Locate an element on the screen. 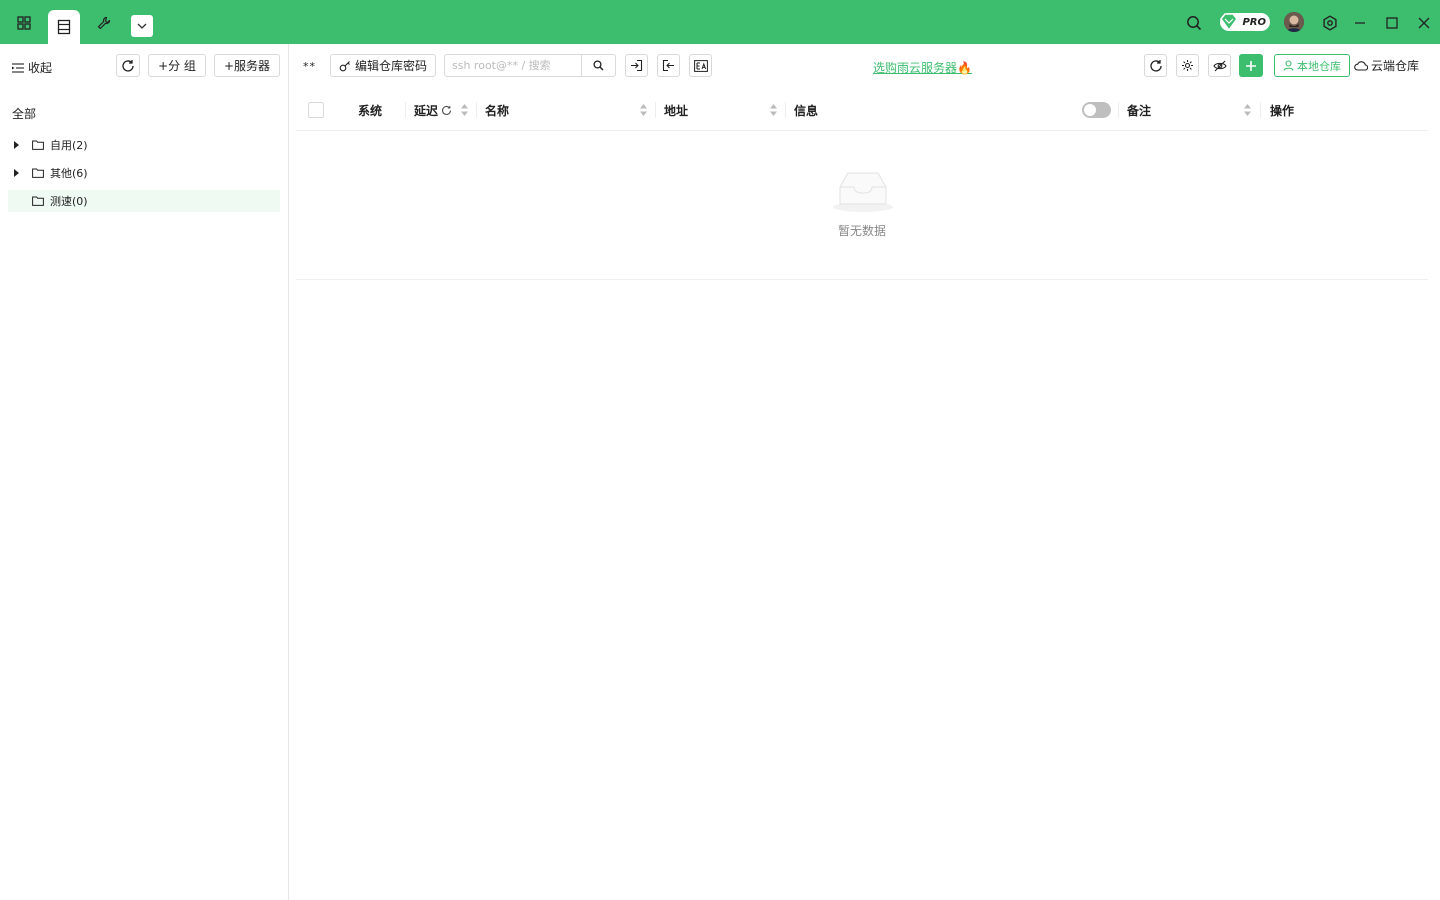 This screenshot has height=900, width=1440. maximize-icon is located at coordinates (1392, 23).